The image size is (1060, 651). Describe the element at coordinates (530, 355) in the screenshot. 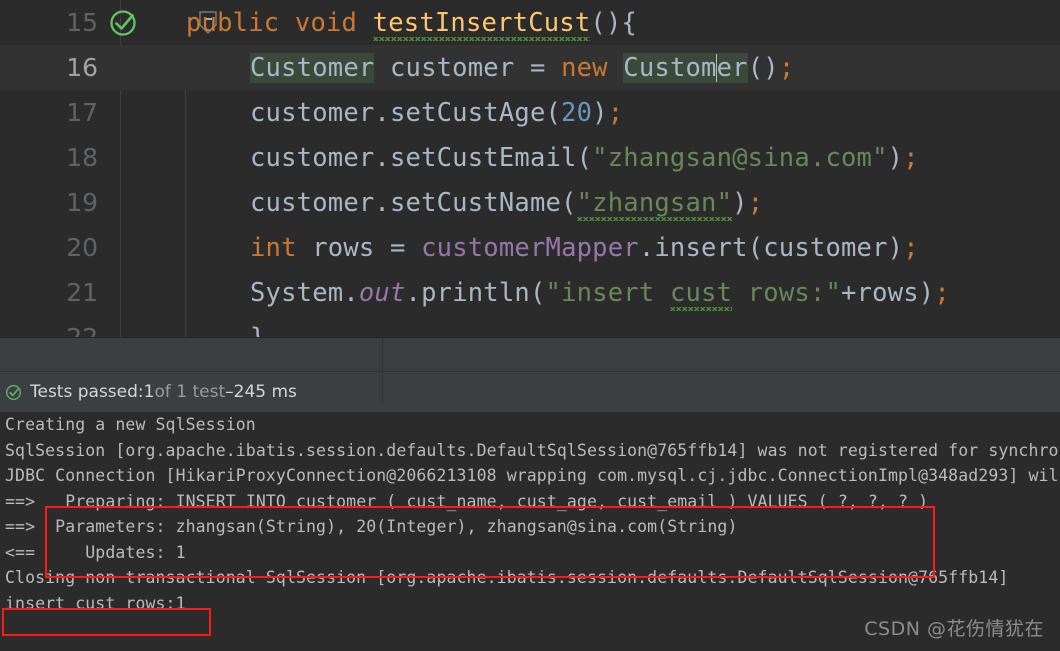

I see `tool-window-toolbar` at that location.